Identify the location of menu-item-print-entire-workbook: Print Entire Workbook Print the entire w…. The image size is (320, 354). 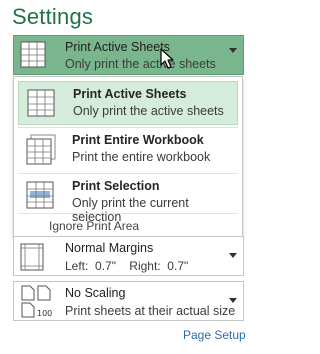
(128, 150).